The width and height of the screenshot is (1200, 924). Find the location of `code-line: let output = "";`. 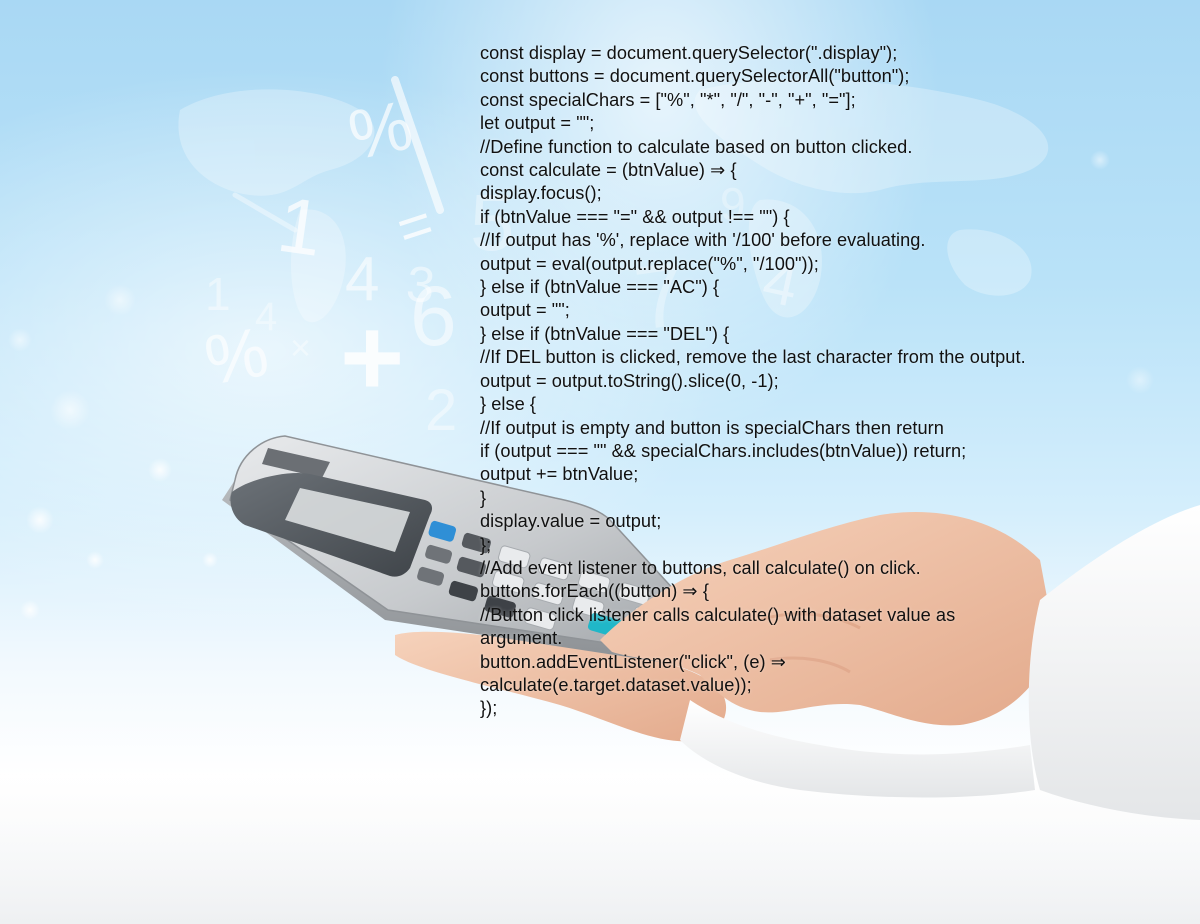

code-line: let output = ""; is located at coordinates (537, 123).